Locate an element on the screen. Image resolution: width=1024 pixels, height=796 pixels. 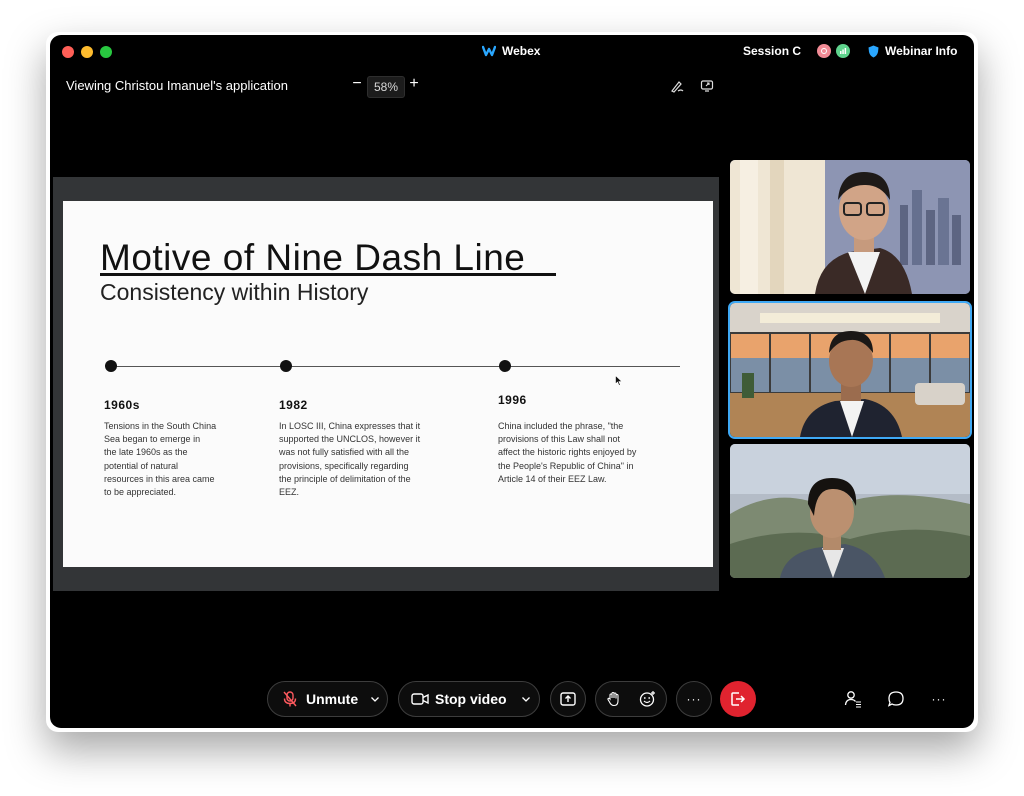
chat-button is located at coordinates (896, 699).